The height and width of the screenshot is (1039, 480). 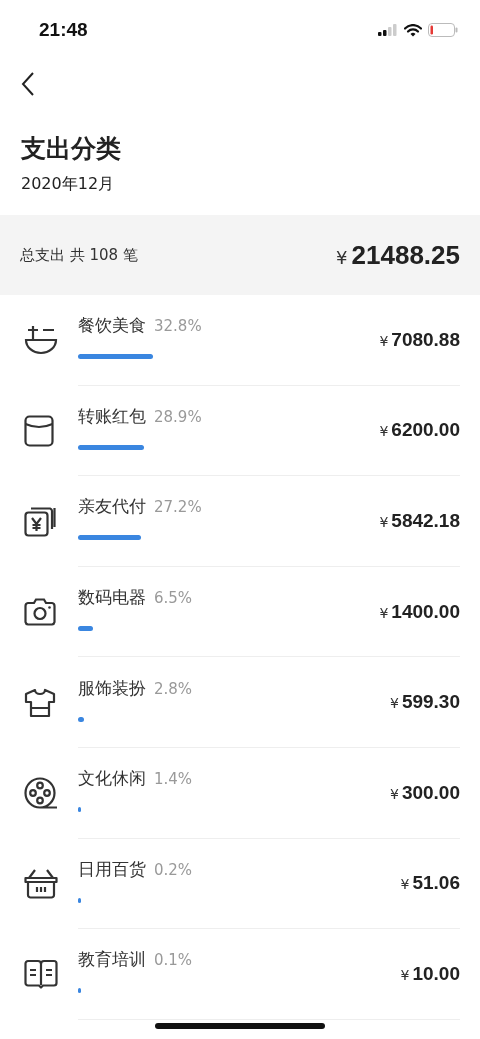 I want to click on category-percent: 6.5%, so click(x=173, y=598).